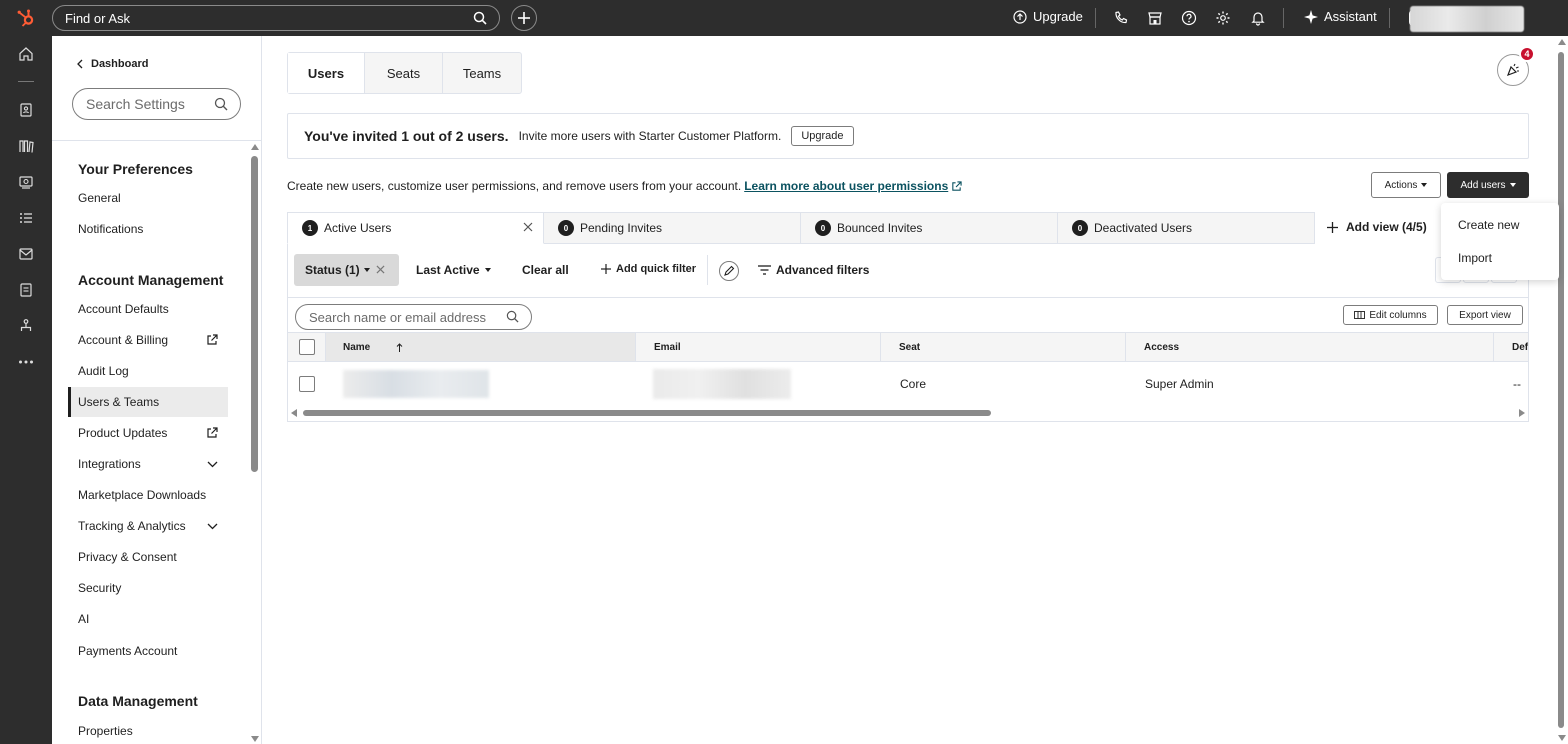  Describe the element at coordinates (1309, 347) in the screenshot. I see `column-header-access: Access` at that location.